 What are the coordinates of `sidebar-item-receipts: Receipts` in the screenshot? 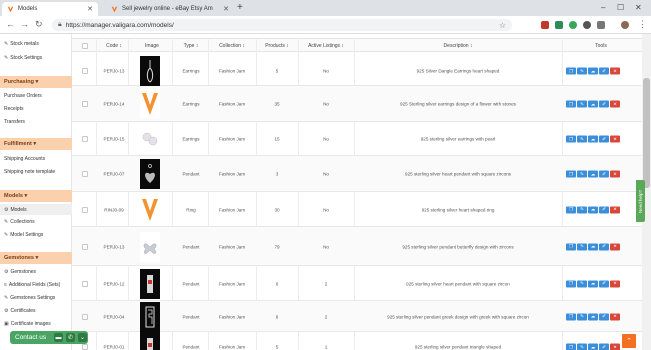 It's located at (36, 109).